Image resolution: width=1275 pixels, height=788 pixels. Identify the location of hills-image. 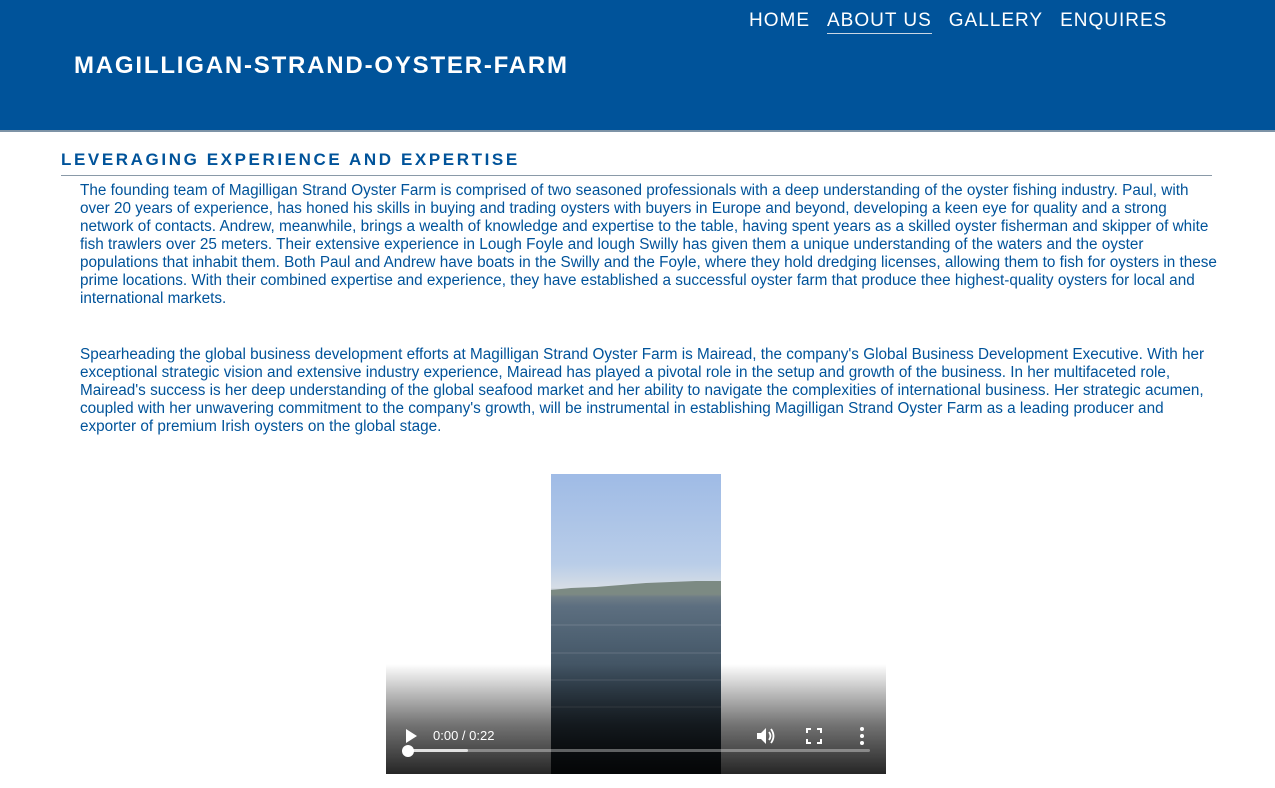
(636, 587).